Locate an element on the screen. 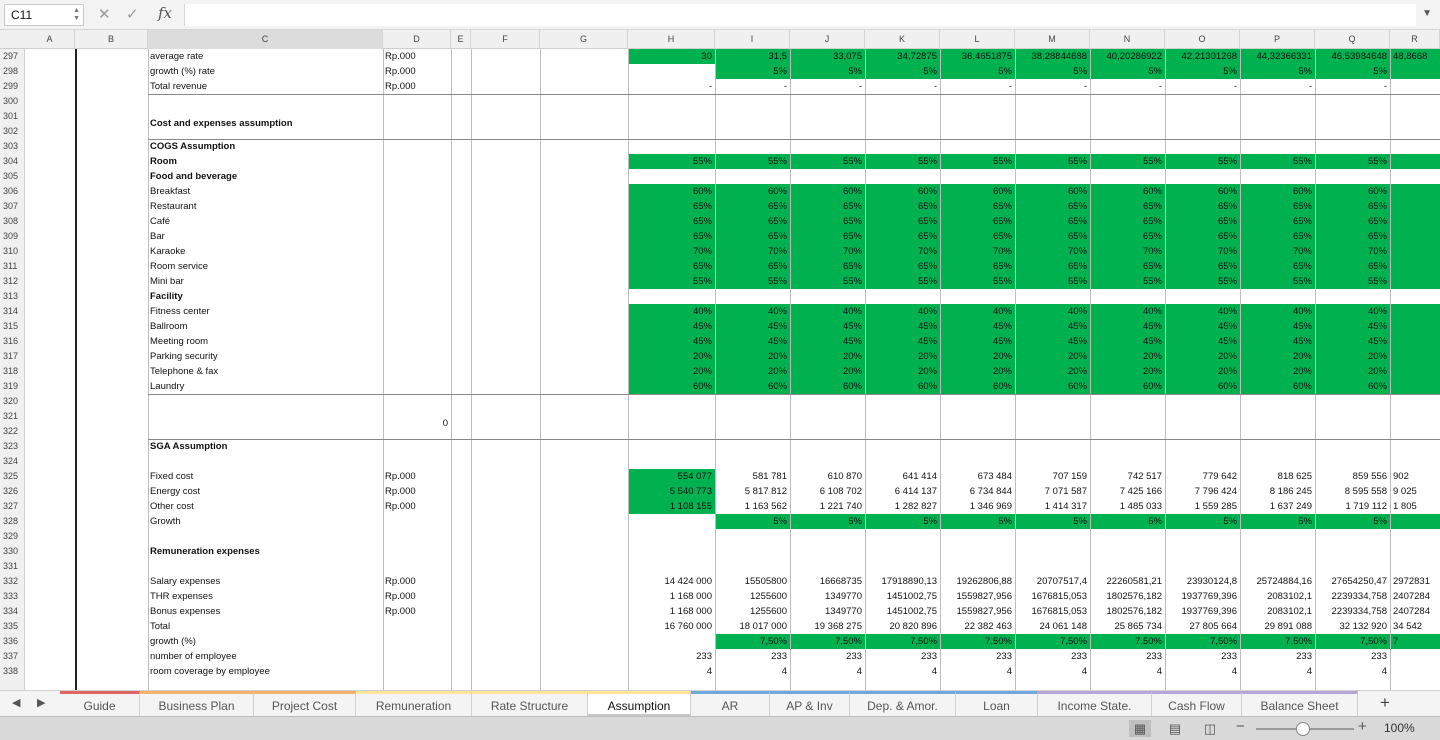 The height and width of the screenshot is (740, 1440). value-cell-o308: 65% is located at coordinates (1202, 221).